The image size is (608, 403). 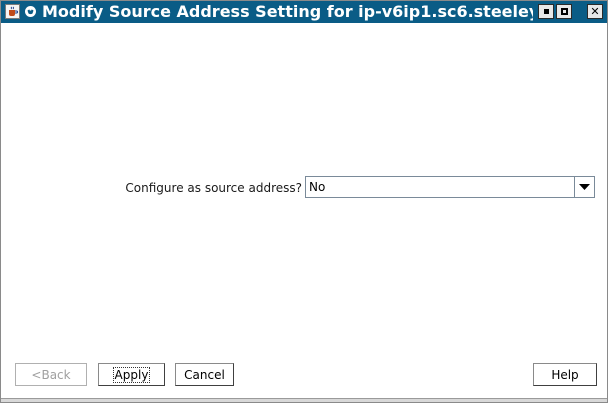 I want to click on window-bottom-edge, so click(x=304, y=400).